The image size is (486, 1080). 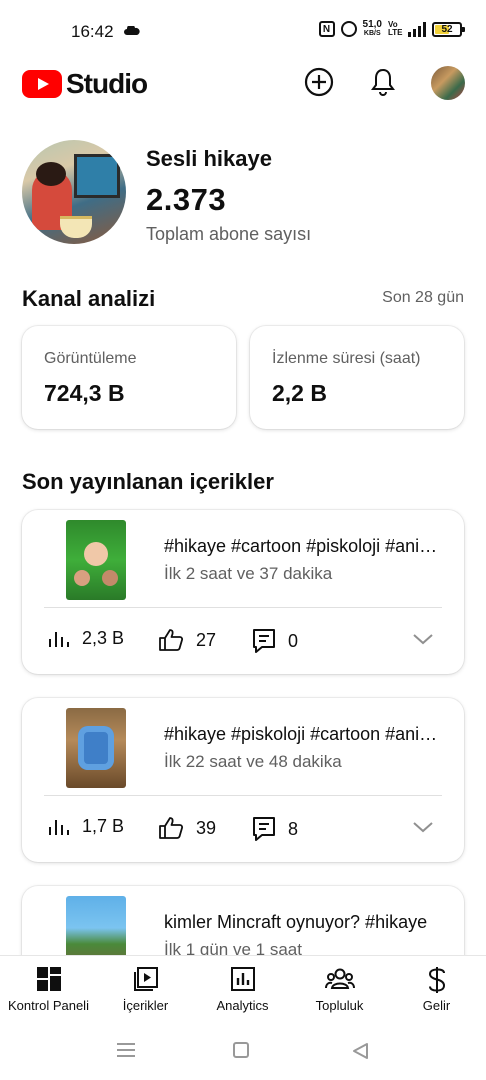 I want to click on views-stat: 2,3 B, so click(x=86, y=638).